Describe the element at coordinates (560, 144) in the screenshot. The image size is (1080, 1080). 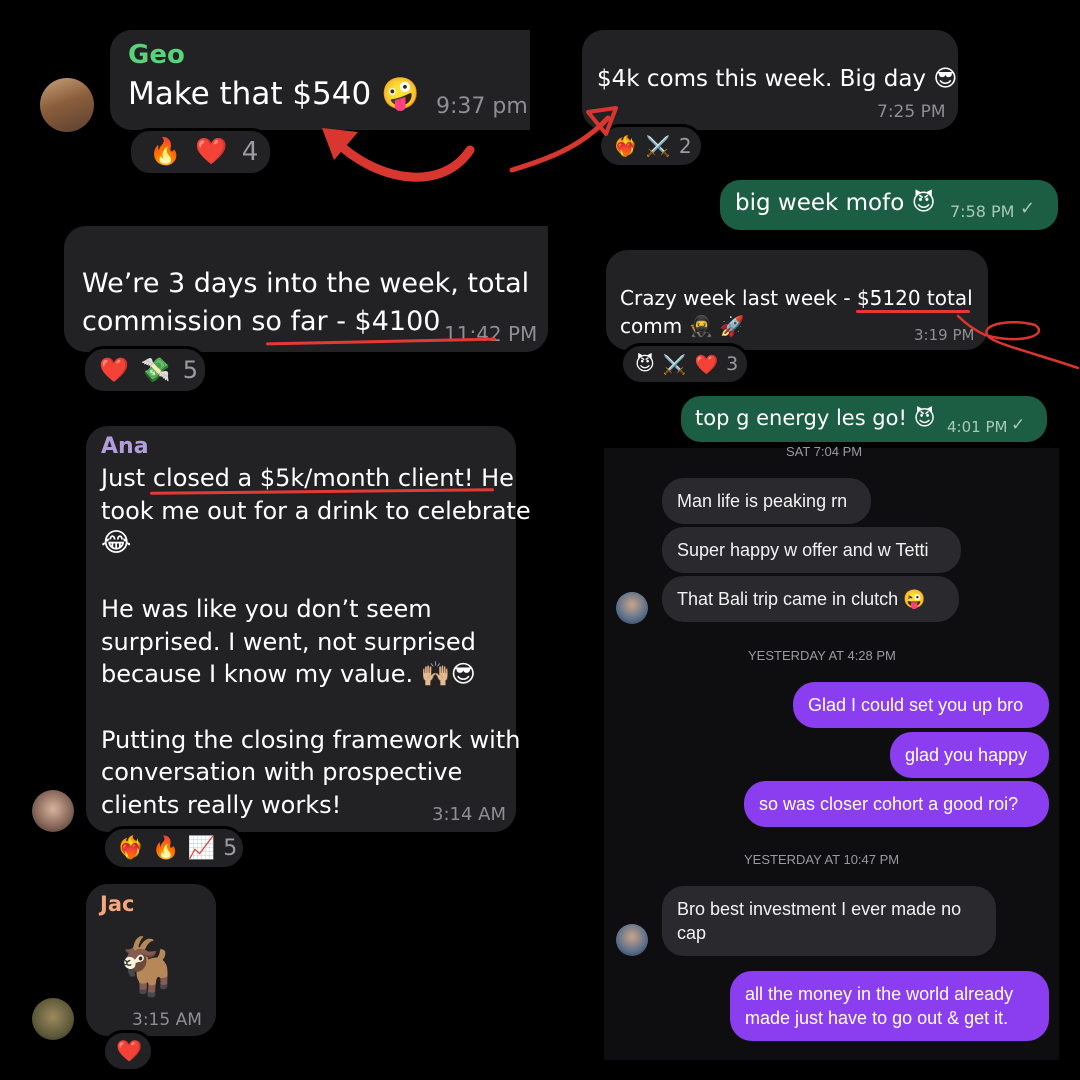
I see `arrow-to-coms` at that location.